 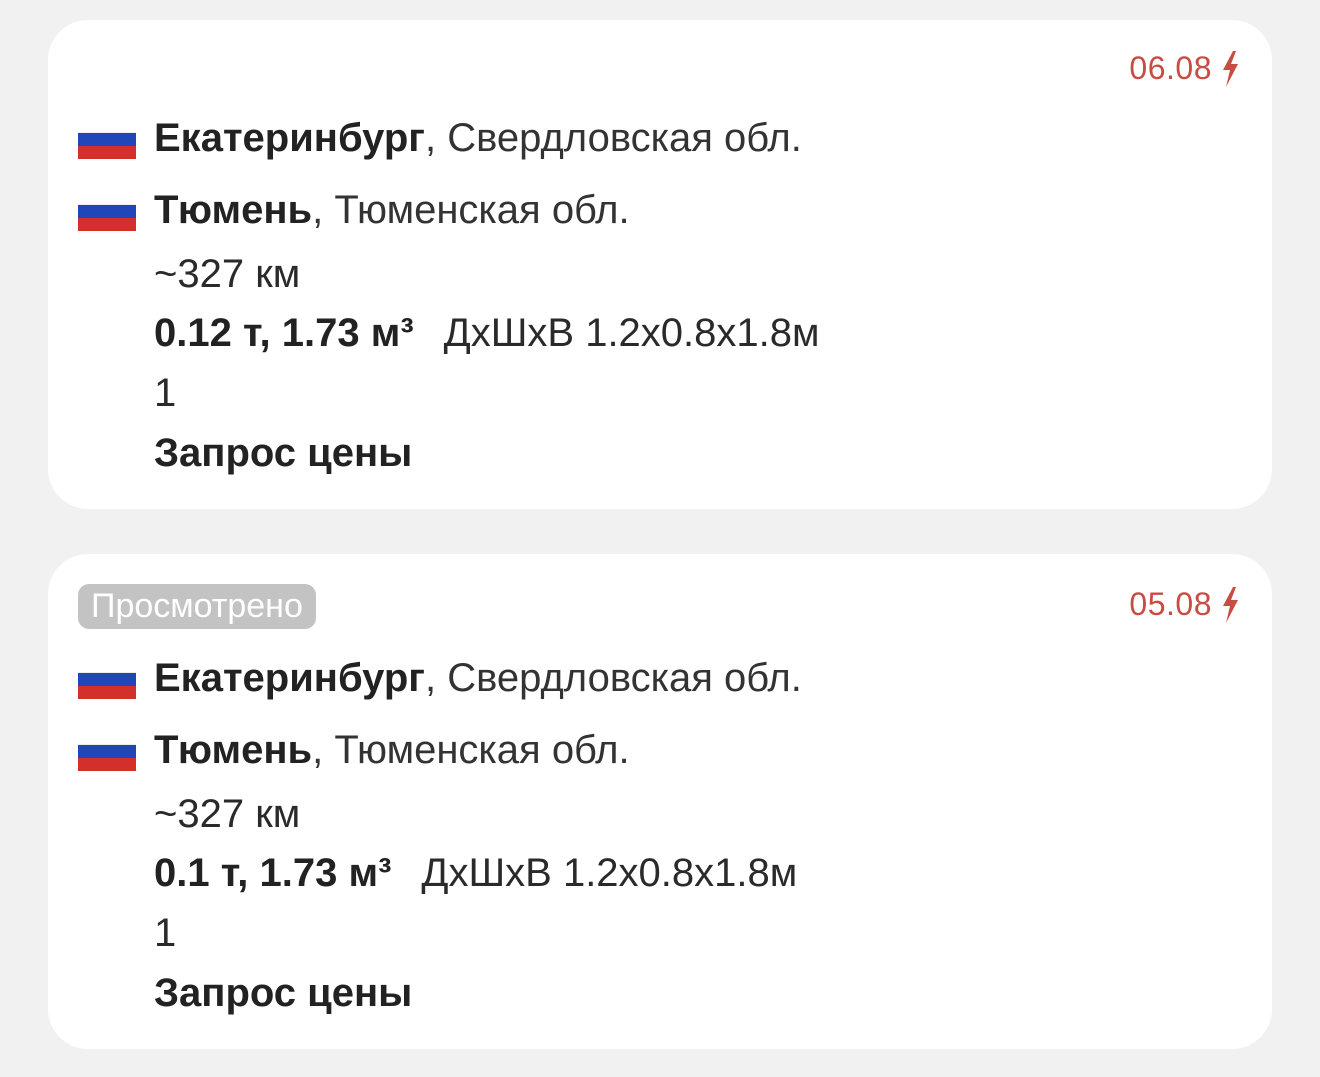 I want to click on weight-volume: 0.1 т, 1.73 м³, so click(x=273, y=873).